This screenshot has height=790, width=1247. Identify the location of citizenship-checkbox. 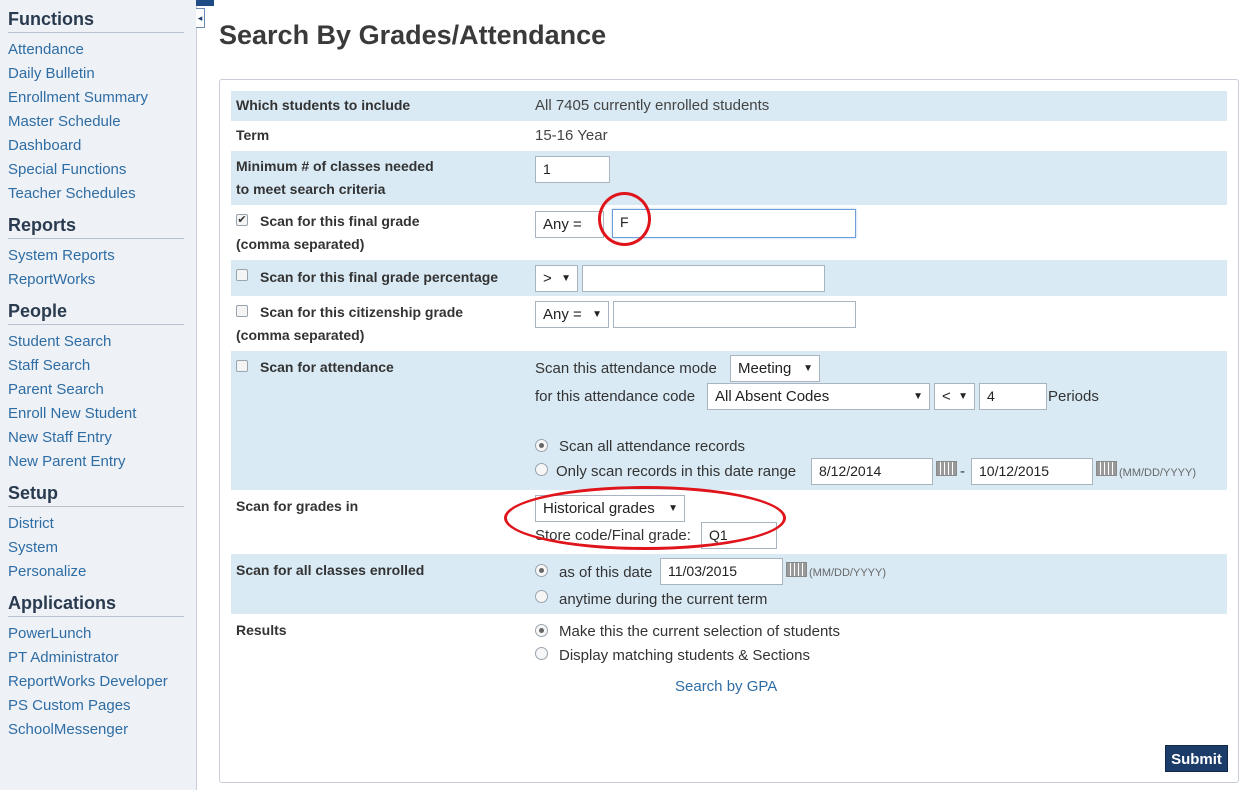
(242, 311).